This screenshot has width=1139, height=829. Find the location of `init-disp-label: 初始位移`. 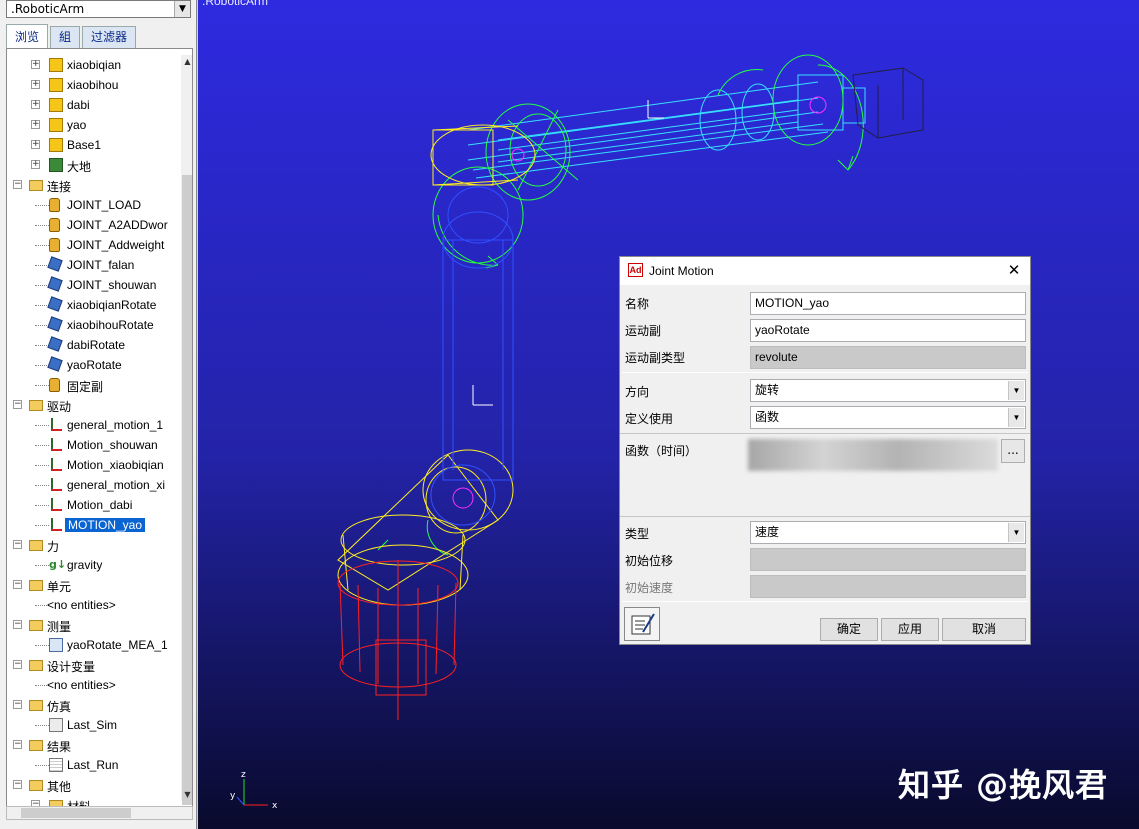

init-disp-label: 初始位移 is located at coordinates (649, 561).